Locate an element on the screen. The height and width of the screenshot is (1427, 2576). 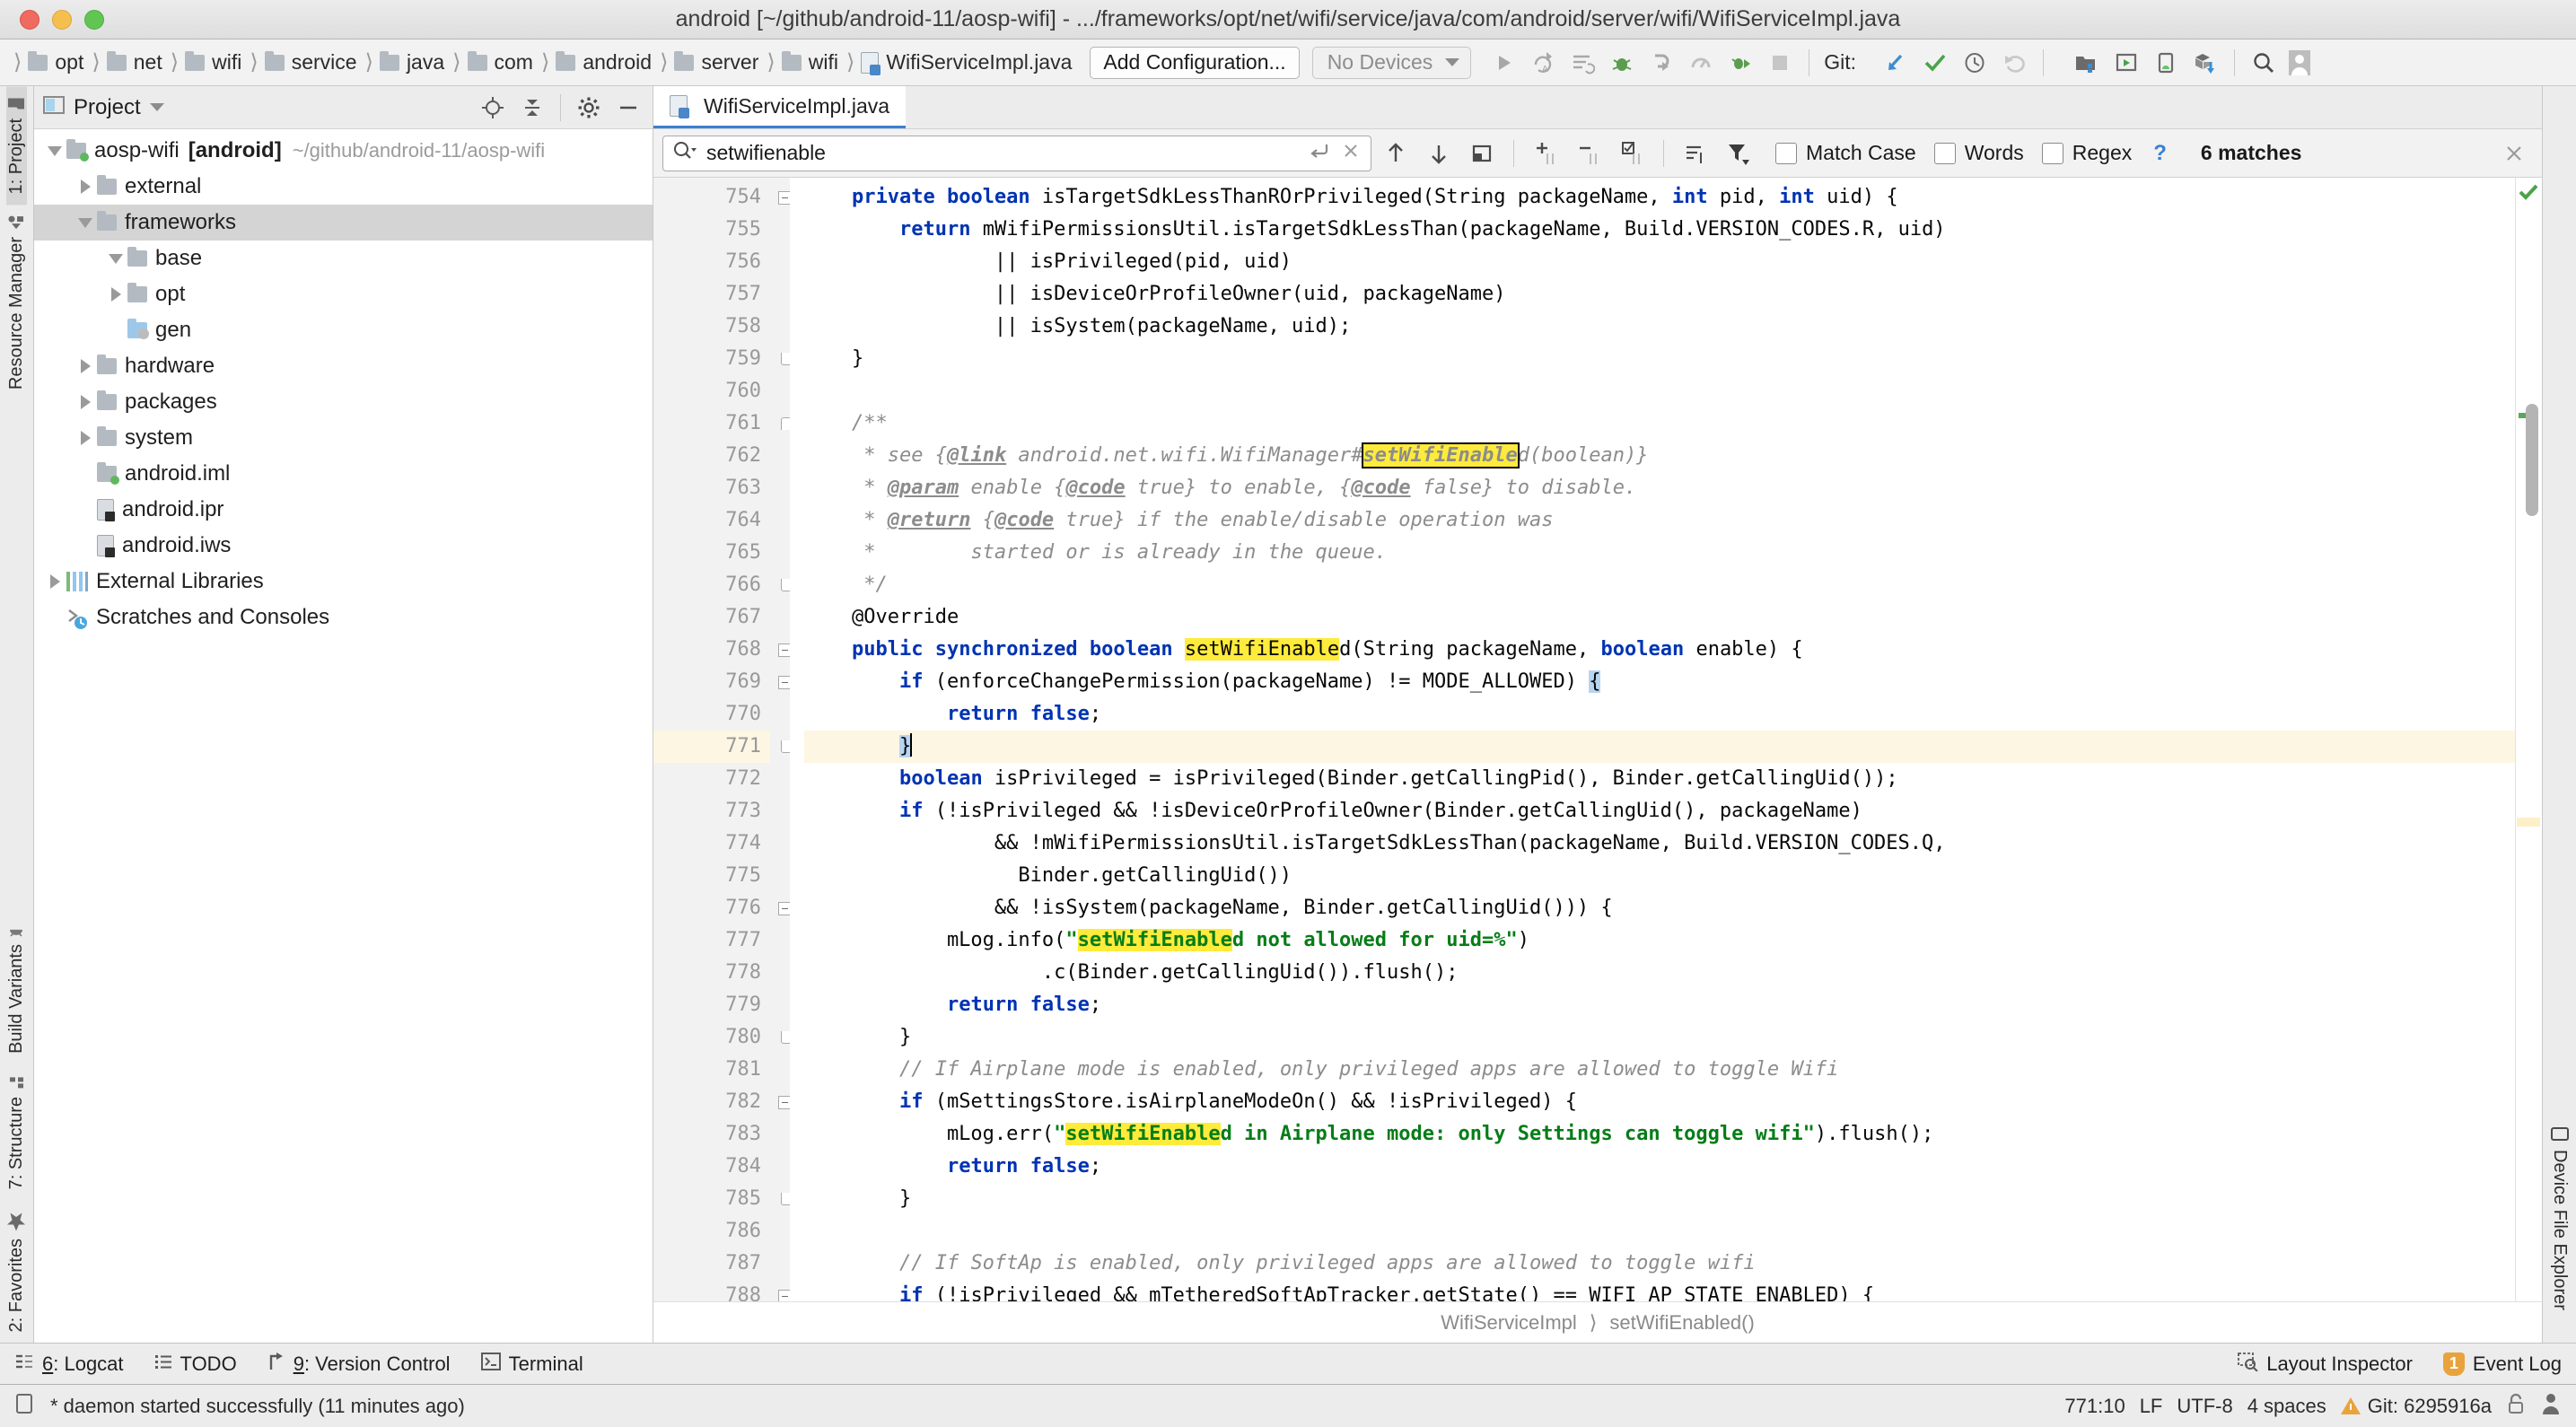
close-find-icon is located at coordinates (2514, 153).